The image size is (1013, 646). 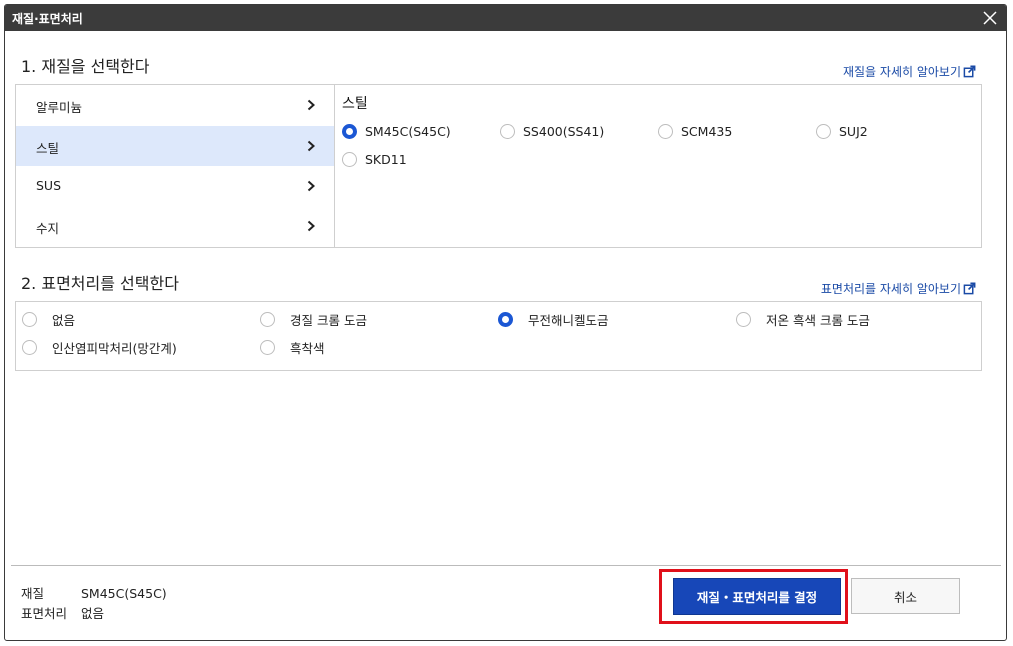 What do you see at coordinates (707, 131) in the screenshot?
I see `material-option-label: SCM435` at bounding box center [707, 131].